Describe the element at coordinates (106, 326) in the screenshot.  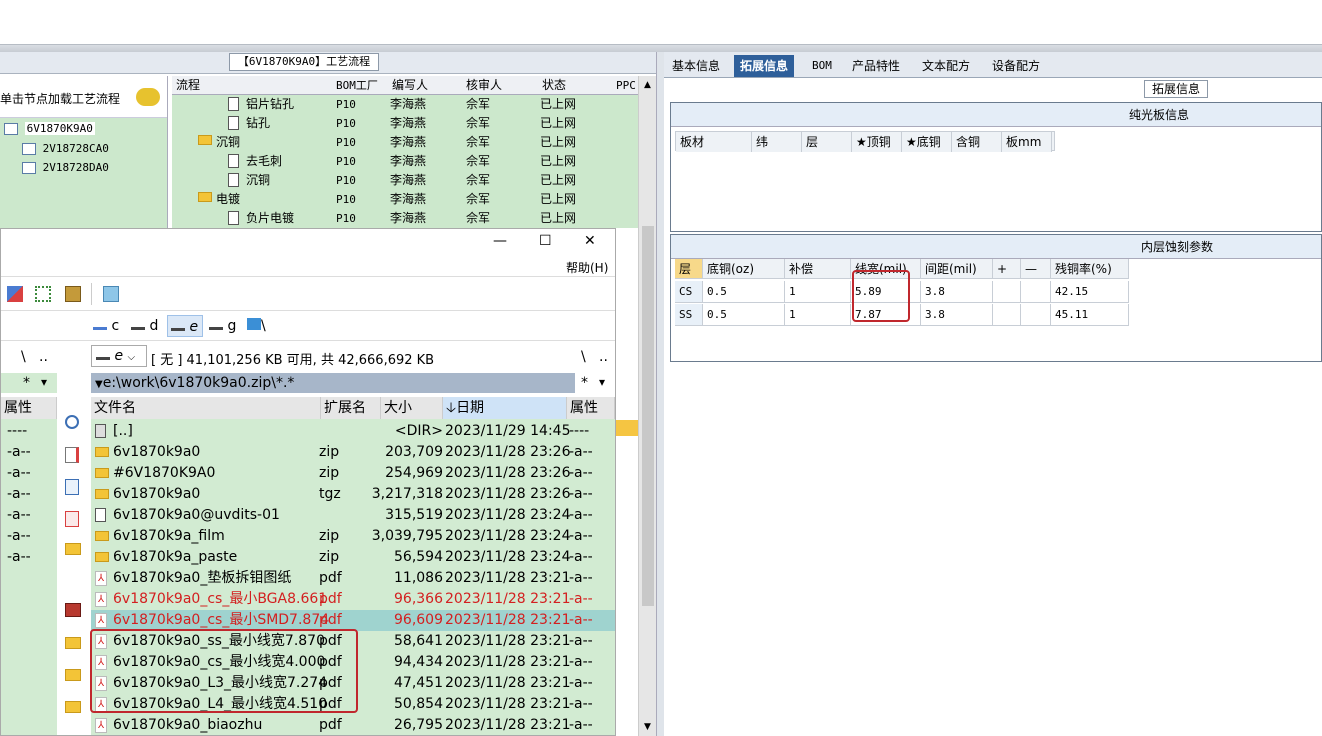
I see `drive-c: c` at that location.